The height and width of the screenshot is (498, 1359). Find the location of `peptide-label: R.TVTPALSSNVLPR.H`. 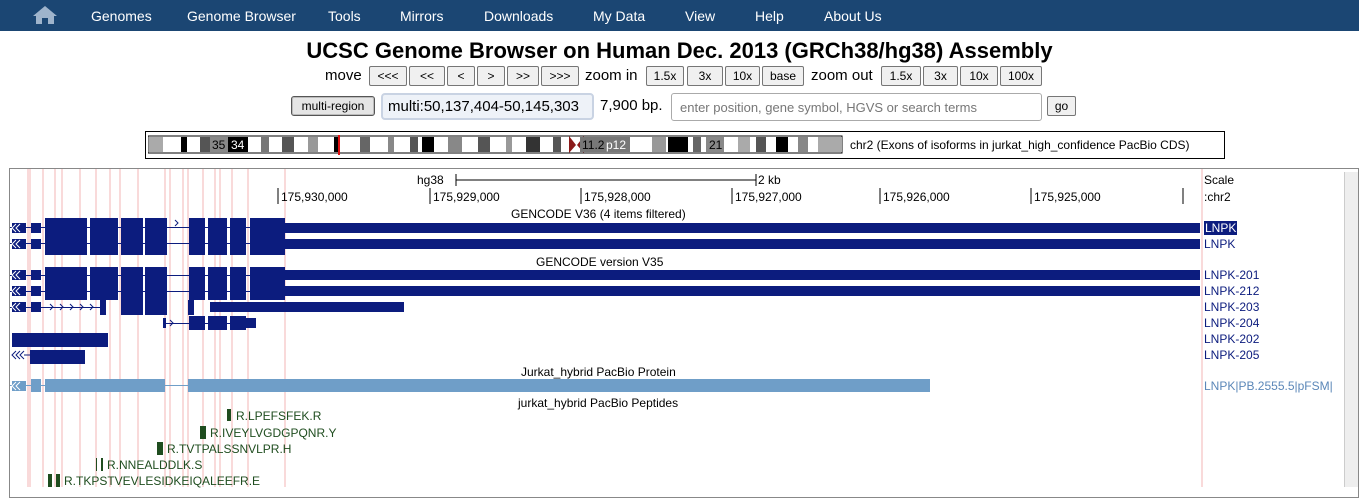

peptide-label: R.TVTPALSSNVLPR.H is located at coordinates (229, 449).